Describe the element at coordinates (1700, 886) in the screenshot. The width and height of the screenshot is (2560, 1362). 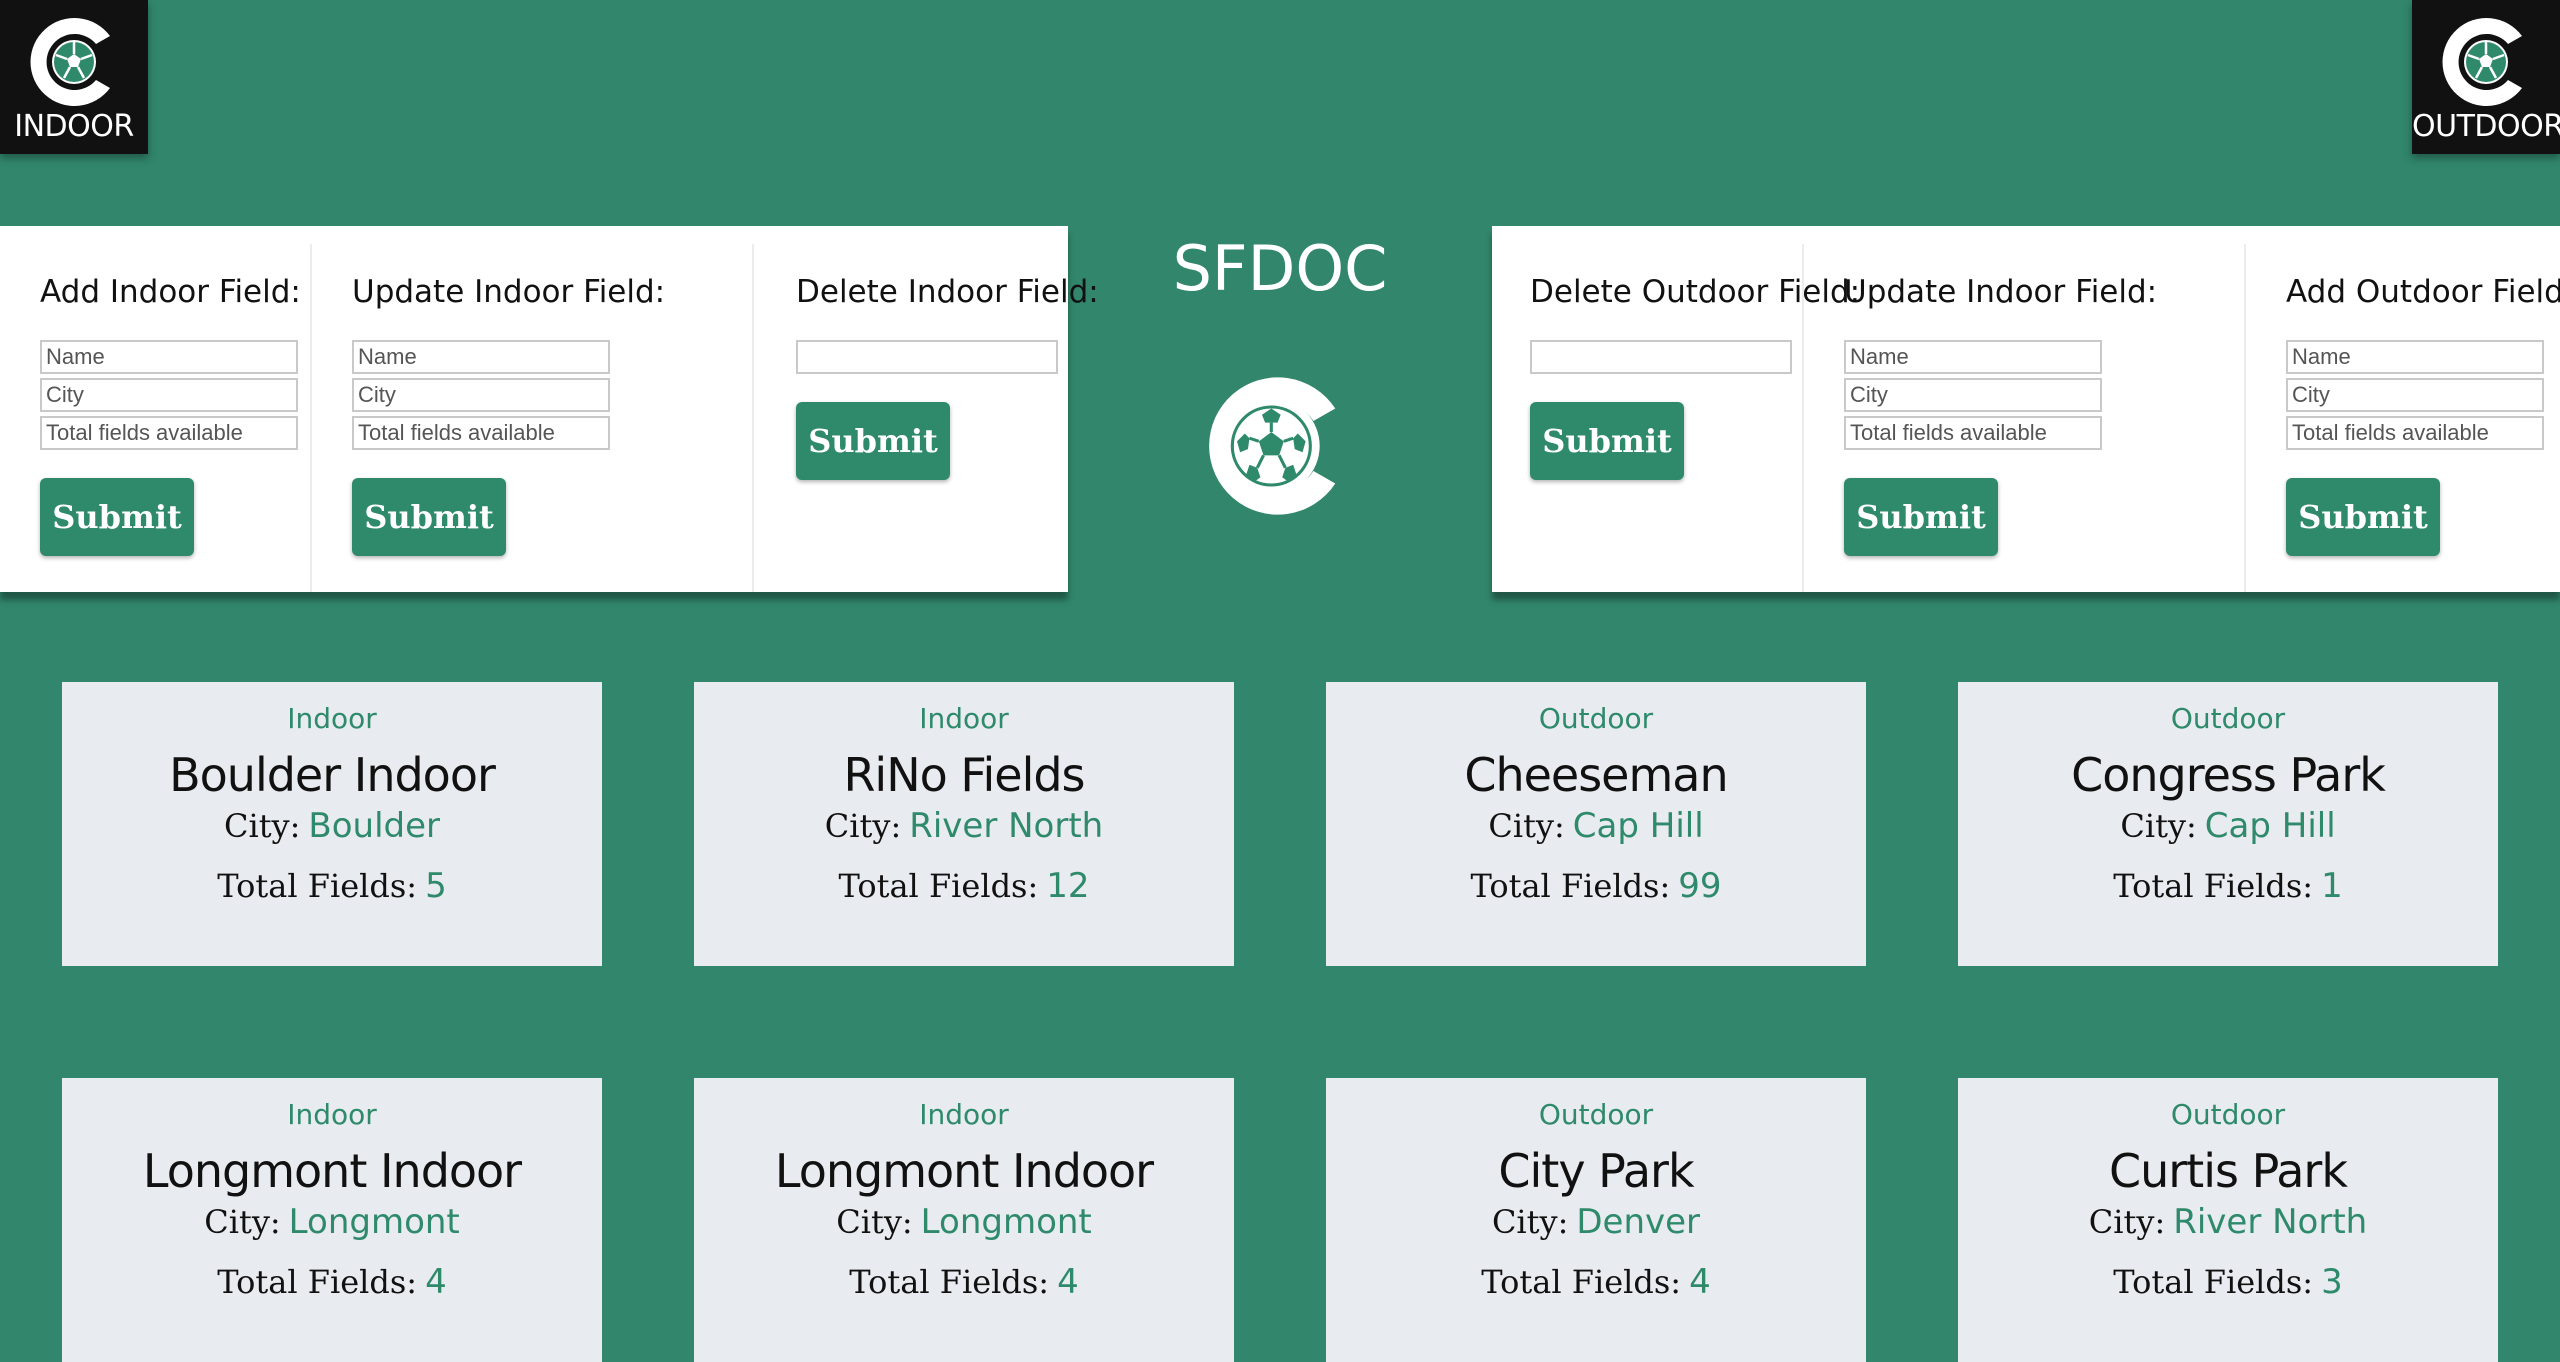
I see `total-value: 99` at that location.